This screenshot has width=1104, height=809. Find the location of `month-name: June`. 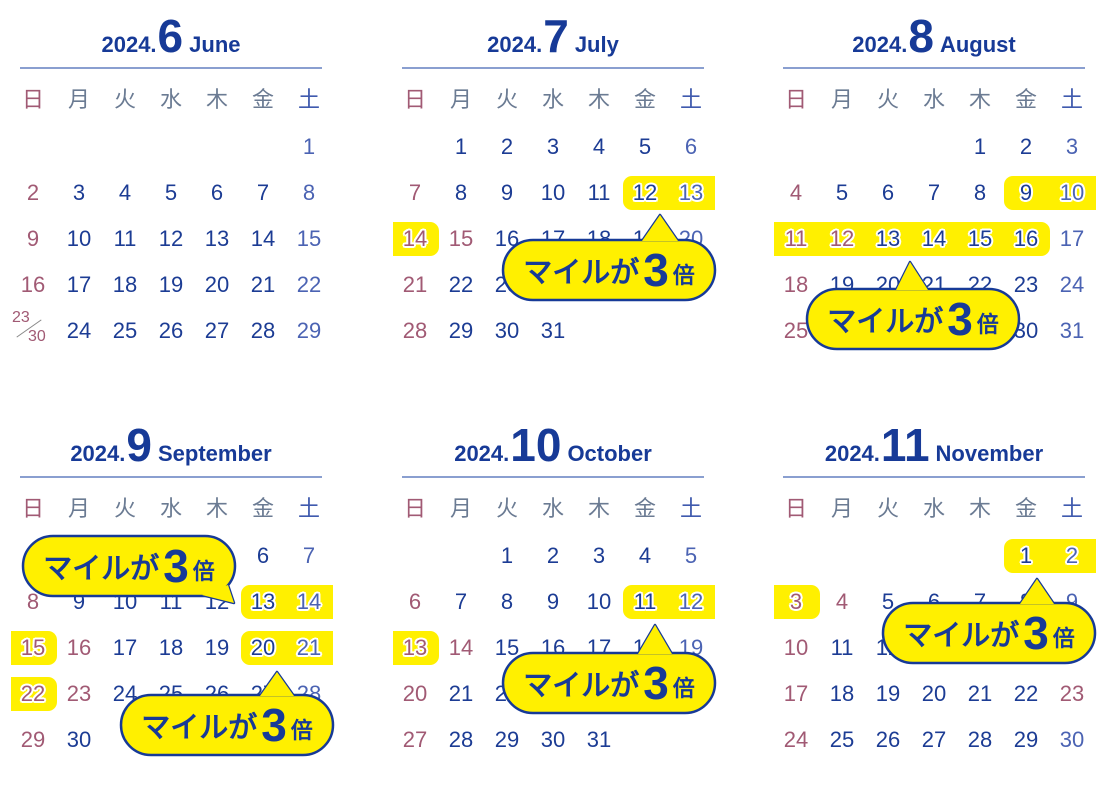

month-name: June is located at coordinates (215, 44).